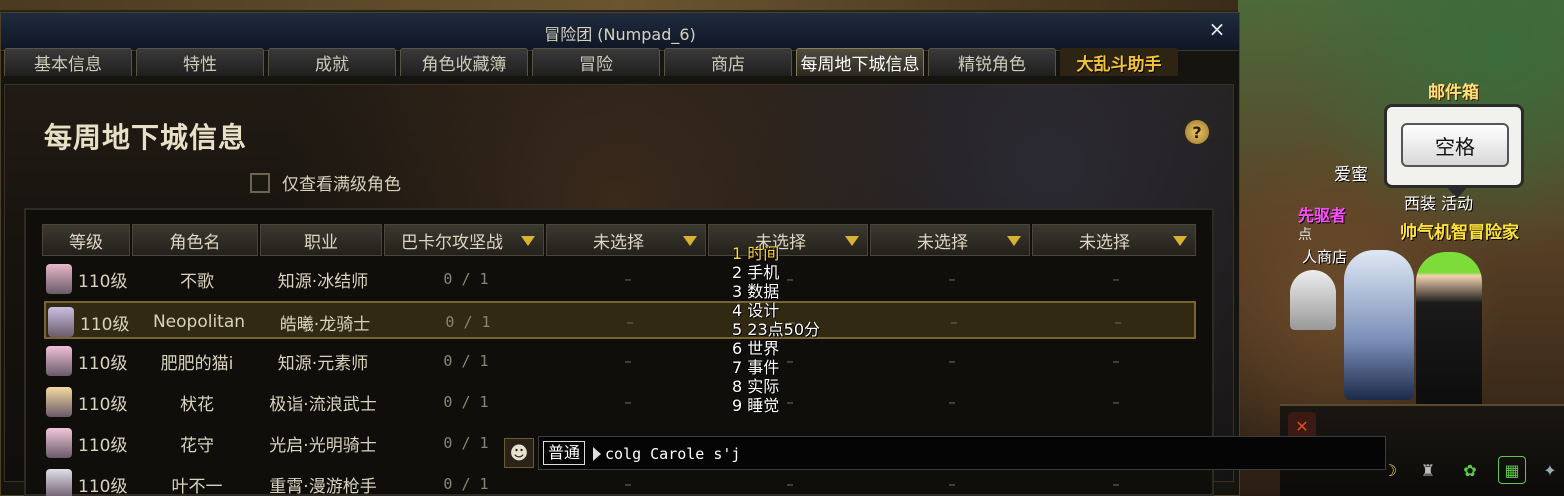  Describe the element at coordinates (323, 363) in the screenshot. I see `job-cell: 知源·元素师` at that location.